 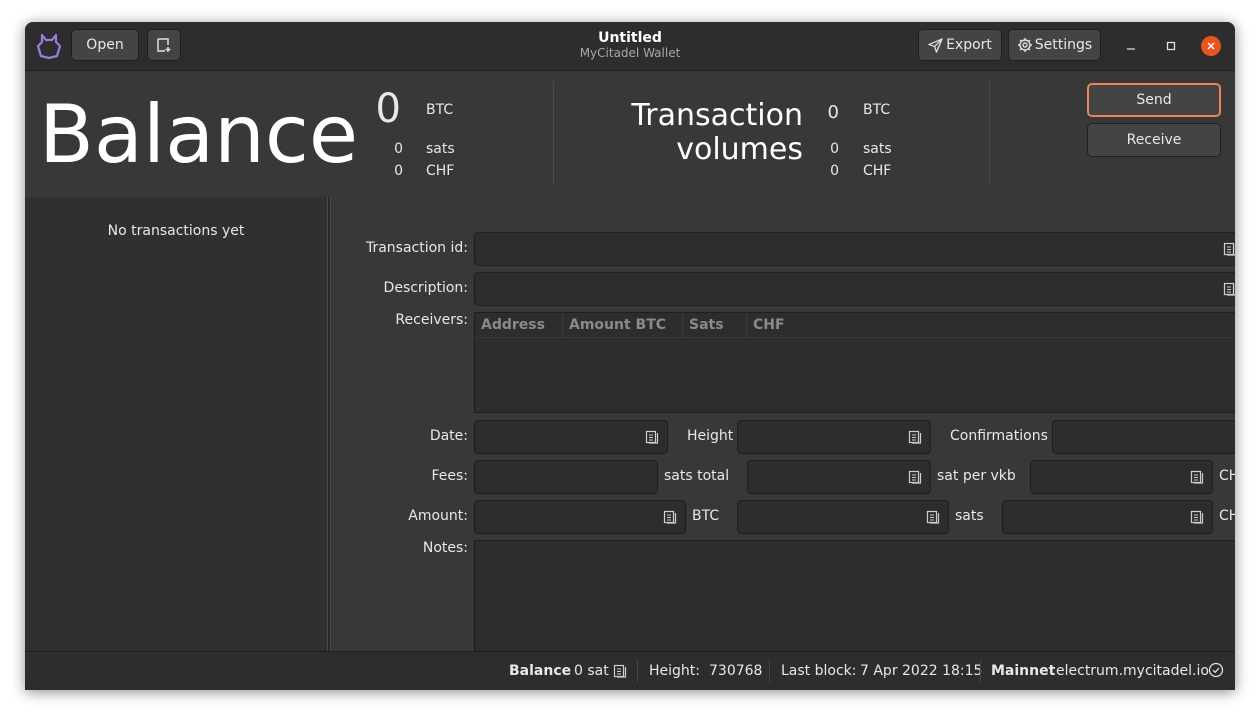 What do you see at coordinates (833, 112) in the screenshot?
I see `volumes-btc-value: 0` at bounding box center [833, 112].